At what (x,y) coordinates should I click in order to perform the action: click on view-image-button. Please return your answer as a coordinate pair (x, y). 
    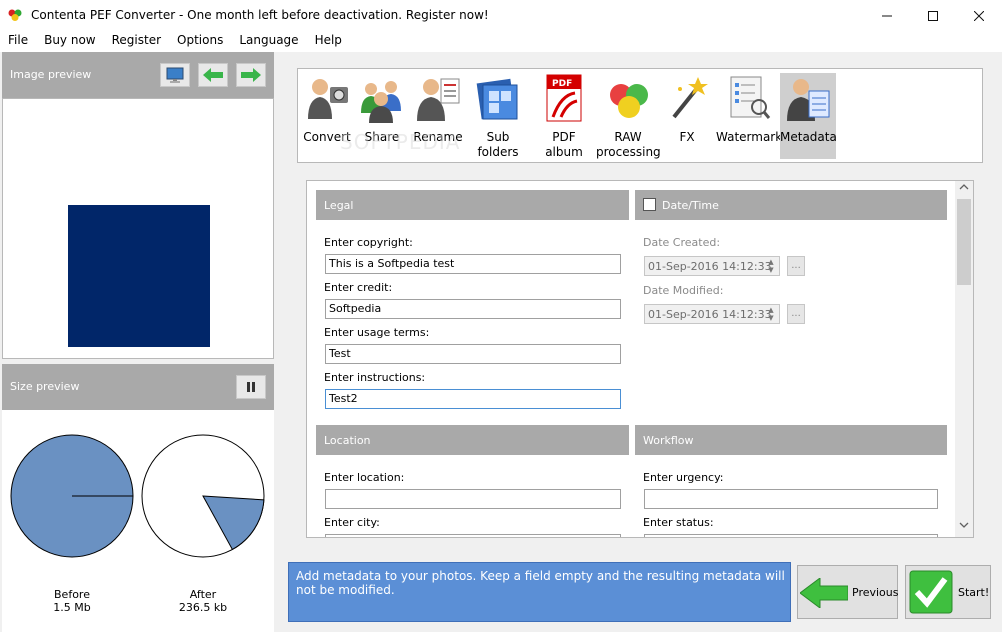
    Looking at the image, I should click on (175, 75).